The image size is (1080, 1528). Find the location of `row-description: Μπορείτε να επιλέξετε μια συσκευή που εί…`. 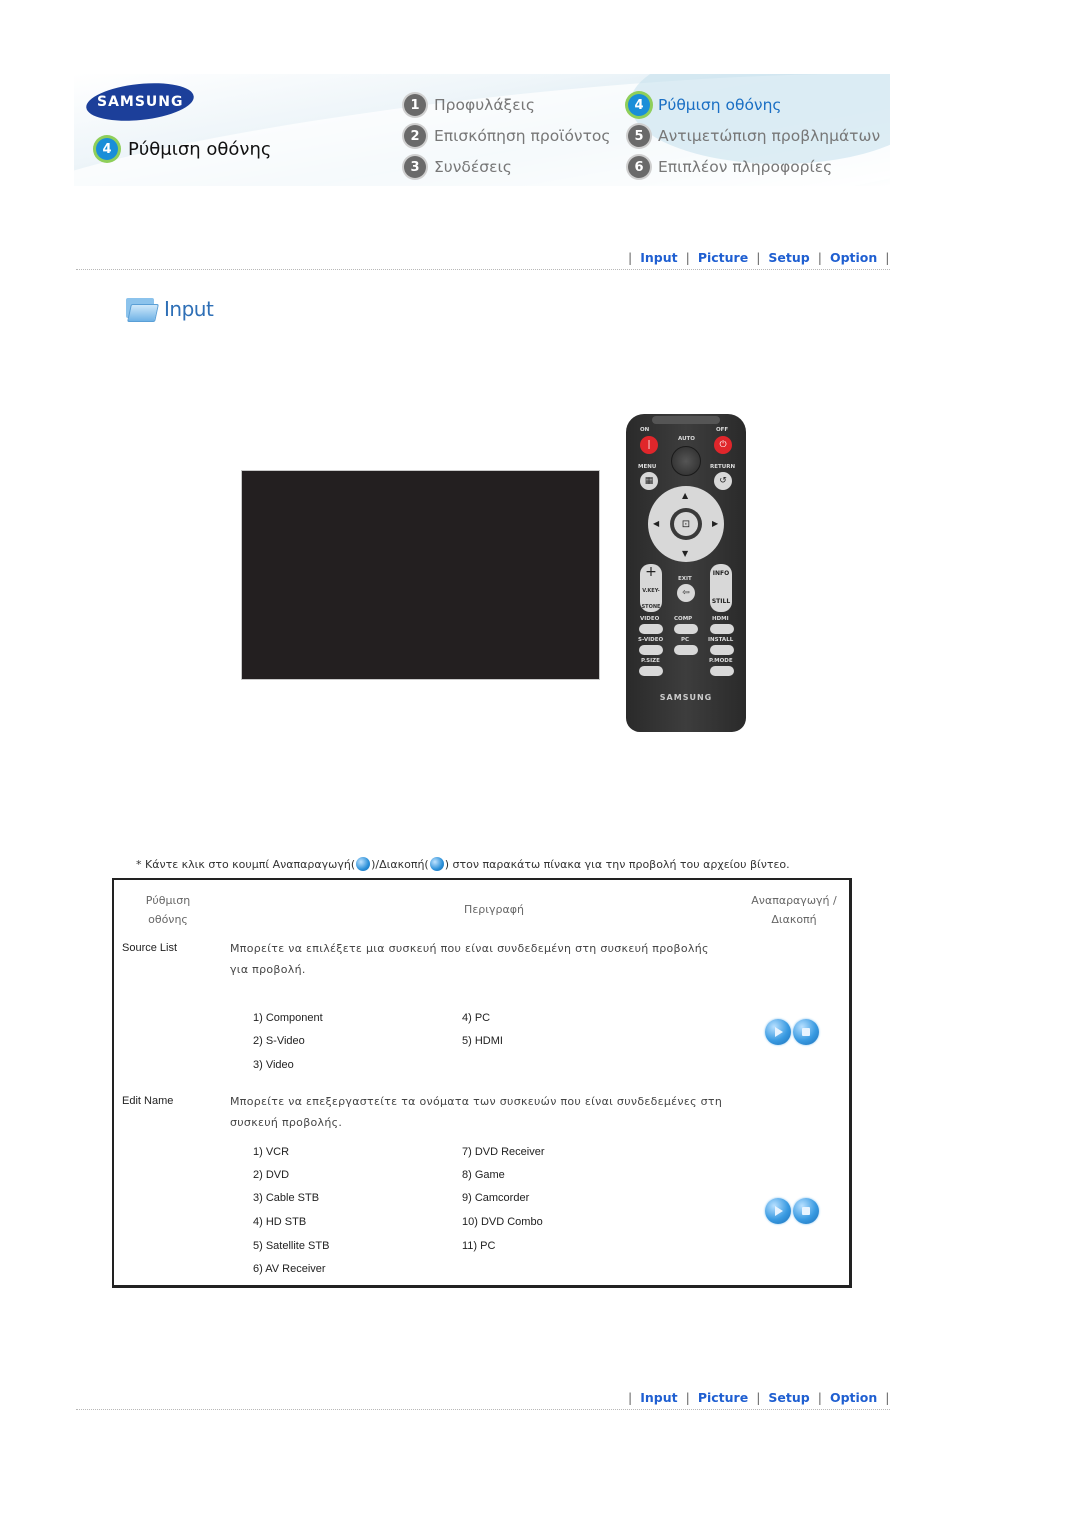

row-description: Μπορείτε να επιλέξετε μια συσκευή που εί… is located at coordinates (469, 959).